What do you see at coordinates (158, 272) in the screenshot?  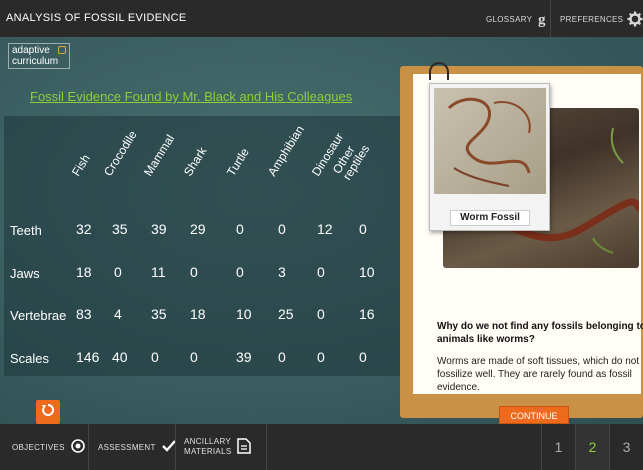 I see `table-cell: 11` at bounding box center [158, 272].